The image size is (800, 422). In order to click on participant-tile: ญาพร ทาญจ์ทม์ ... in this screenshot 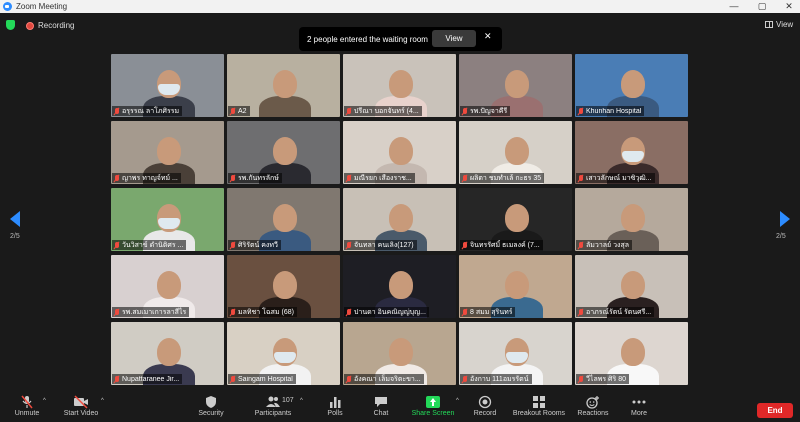, I will do `click(167, 152)`.